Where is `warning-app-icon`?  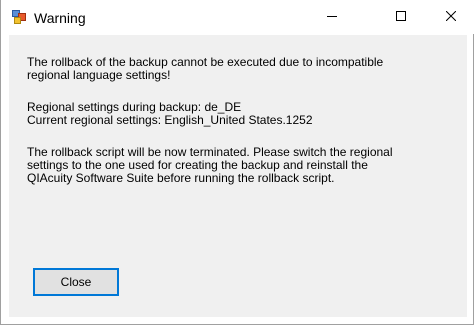 warning-app-icon is located at coordinates (19, 17).